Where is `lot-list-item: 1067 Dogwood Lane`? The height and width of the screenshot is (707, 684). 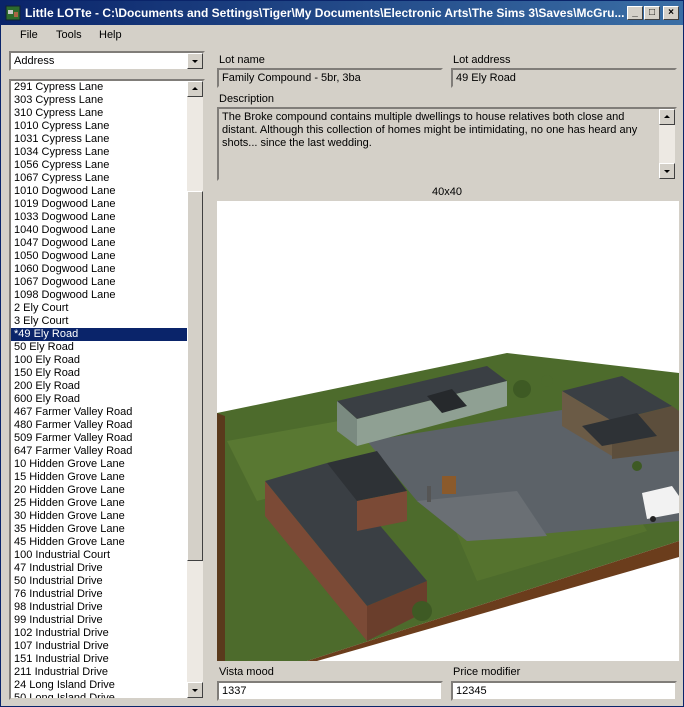
lot-list-item: 1067 Dogwood Lane is located at coordinates (100, 282).